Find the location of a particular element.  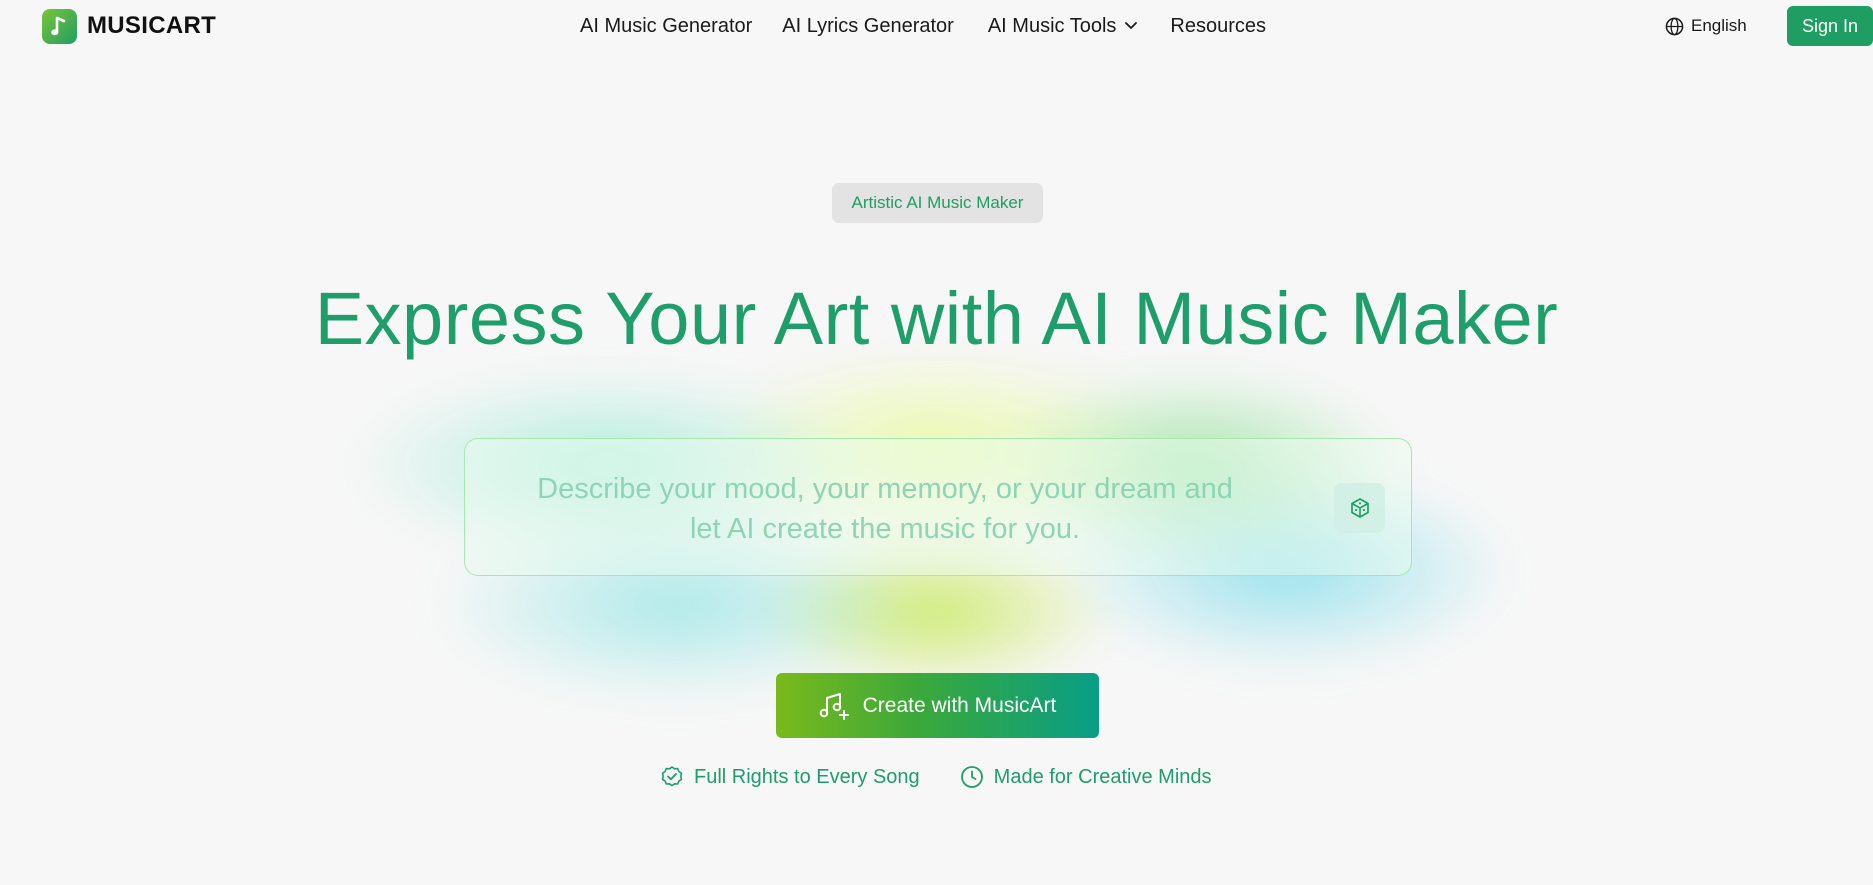

random-prompt-button is located at coordinates (1359, 508).